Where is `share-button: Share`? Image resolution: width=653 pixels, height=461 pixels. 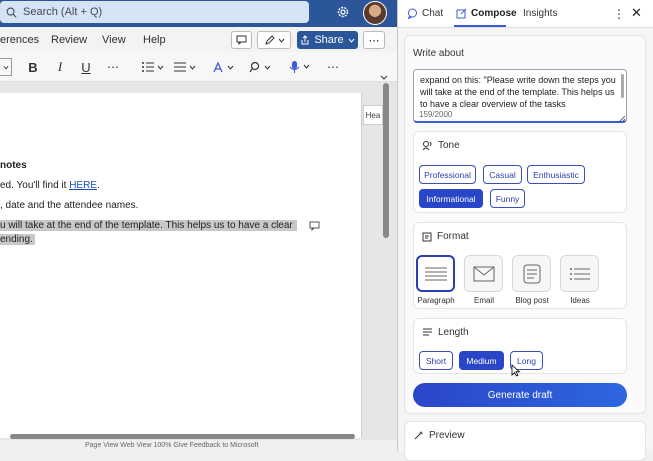 share-button: Share is located at coordinates (327, 40).